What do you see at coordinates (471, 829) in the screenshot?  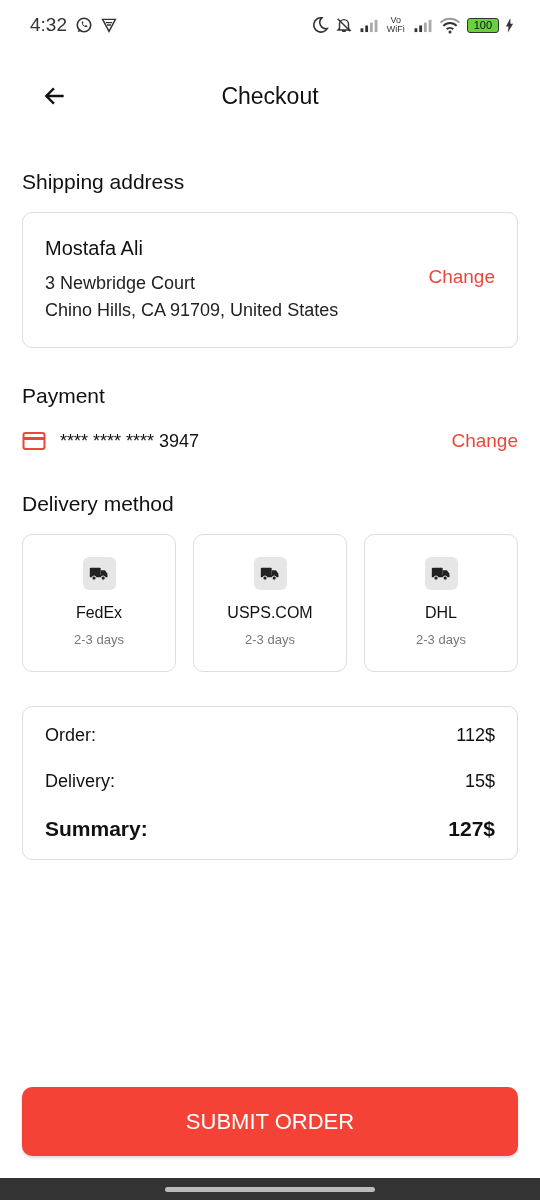 I see `summary-value: 127$` at bounding box center [471, 829].